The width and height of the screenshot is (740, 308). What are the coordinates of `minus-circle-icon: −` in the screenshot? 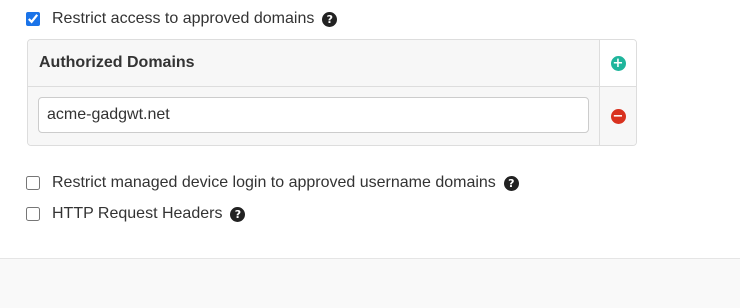 It's located at (618, 116).